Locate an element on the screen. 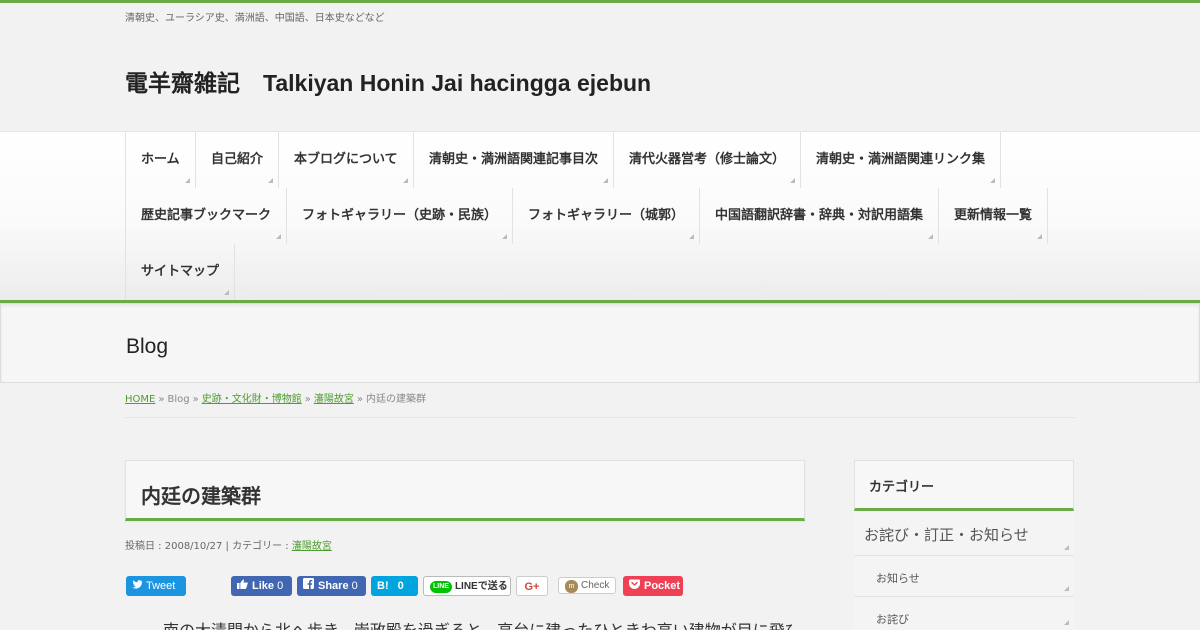  nav-item-link-collection: 清朝史・満洲語関連リンク集 is located at coordinates (900, 160).